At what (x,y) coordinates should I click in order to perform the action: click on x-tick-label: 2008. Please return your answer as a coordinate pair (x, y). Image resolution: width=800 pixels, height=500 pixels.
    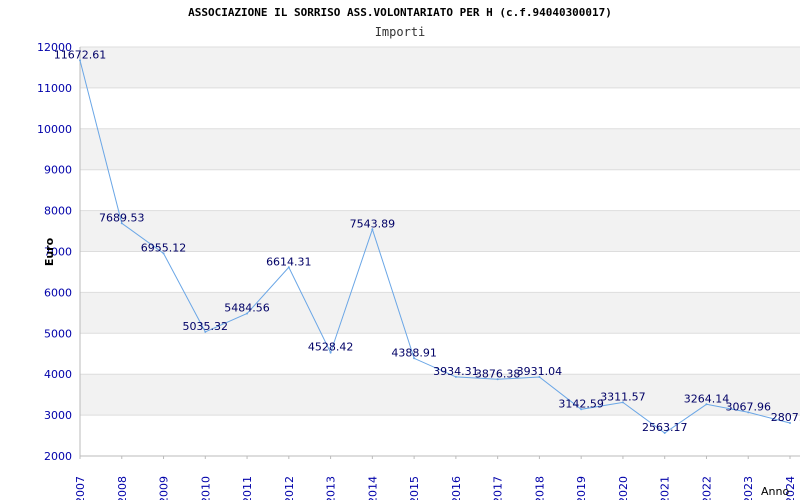
    Looking at the image, I should click on (122, 488).